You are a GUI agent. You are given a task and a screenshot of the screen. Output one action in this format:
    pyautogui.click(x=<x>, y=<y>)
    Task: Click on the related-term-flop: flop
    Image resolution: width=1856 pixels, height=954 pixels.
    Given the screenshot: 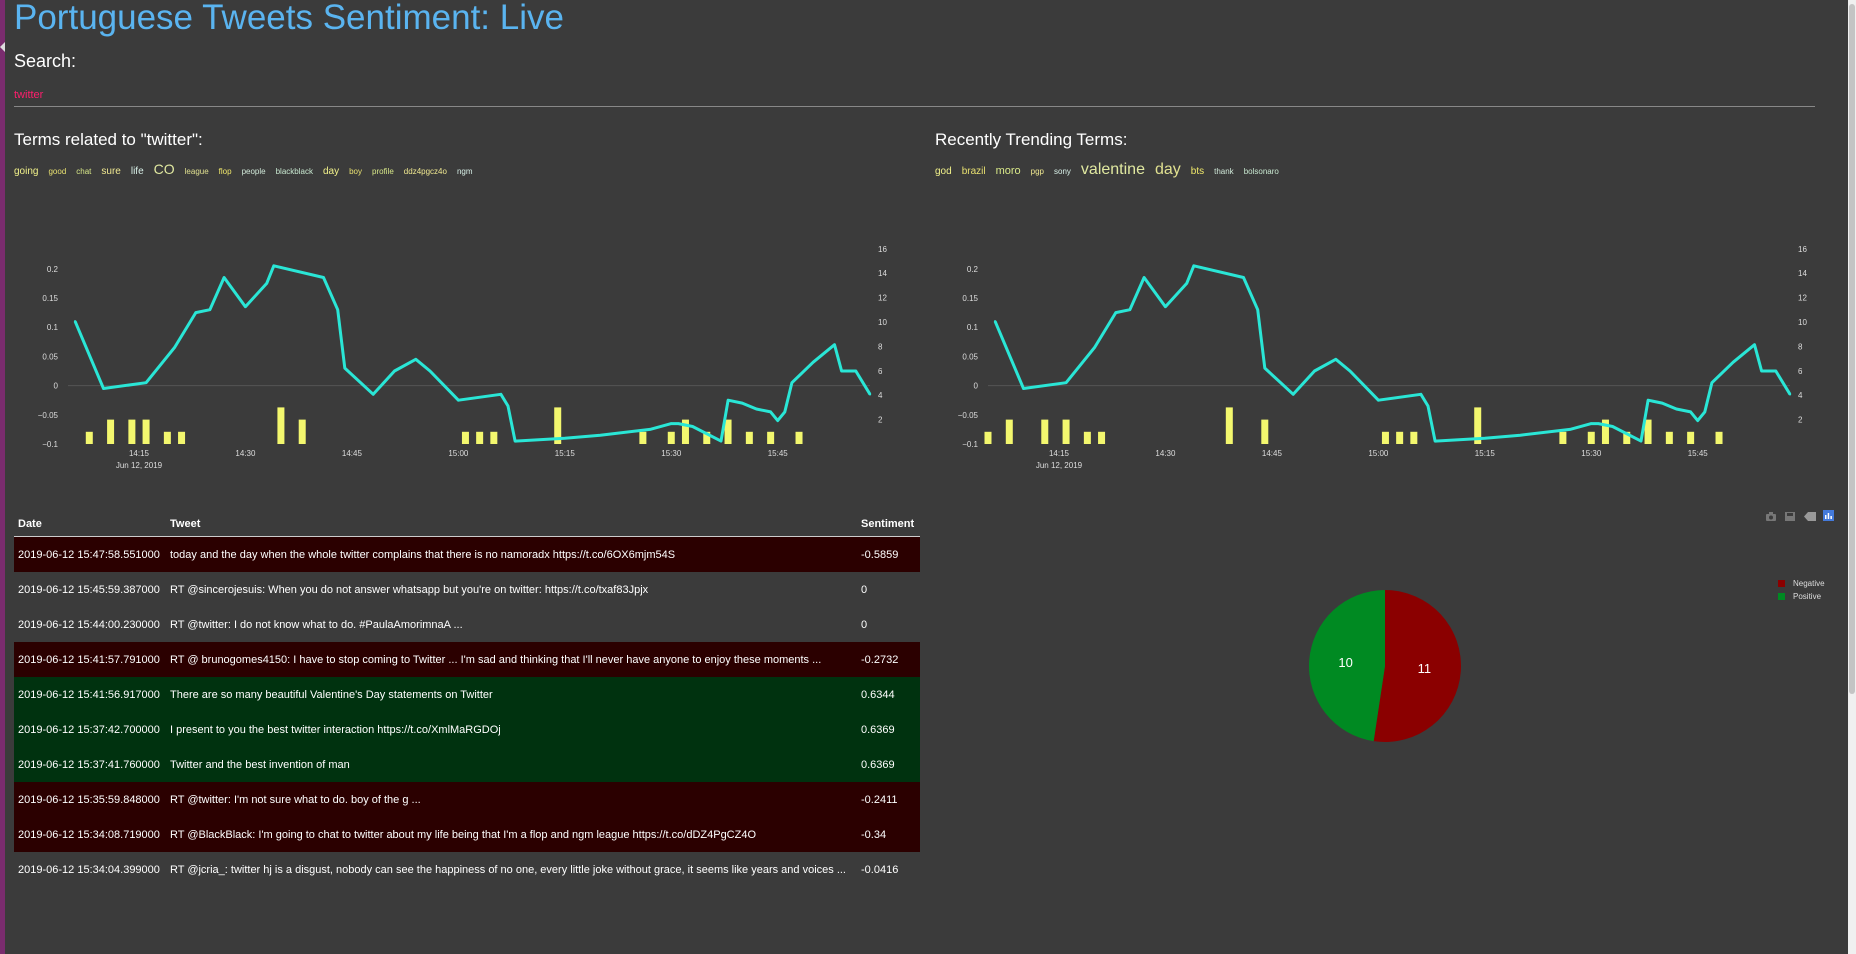 What is the action you would take?
    pyautogui.click(x=225, y=171)
    